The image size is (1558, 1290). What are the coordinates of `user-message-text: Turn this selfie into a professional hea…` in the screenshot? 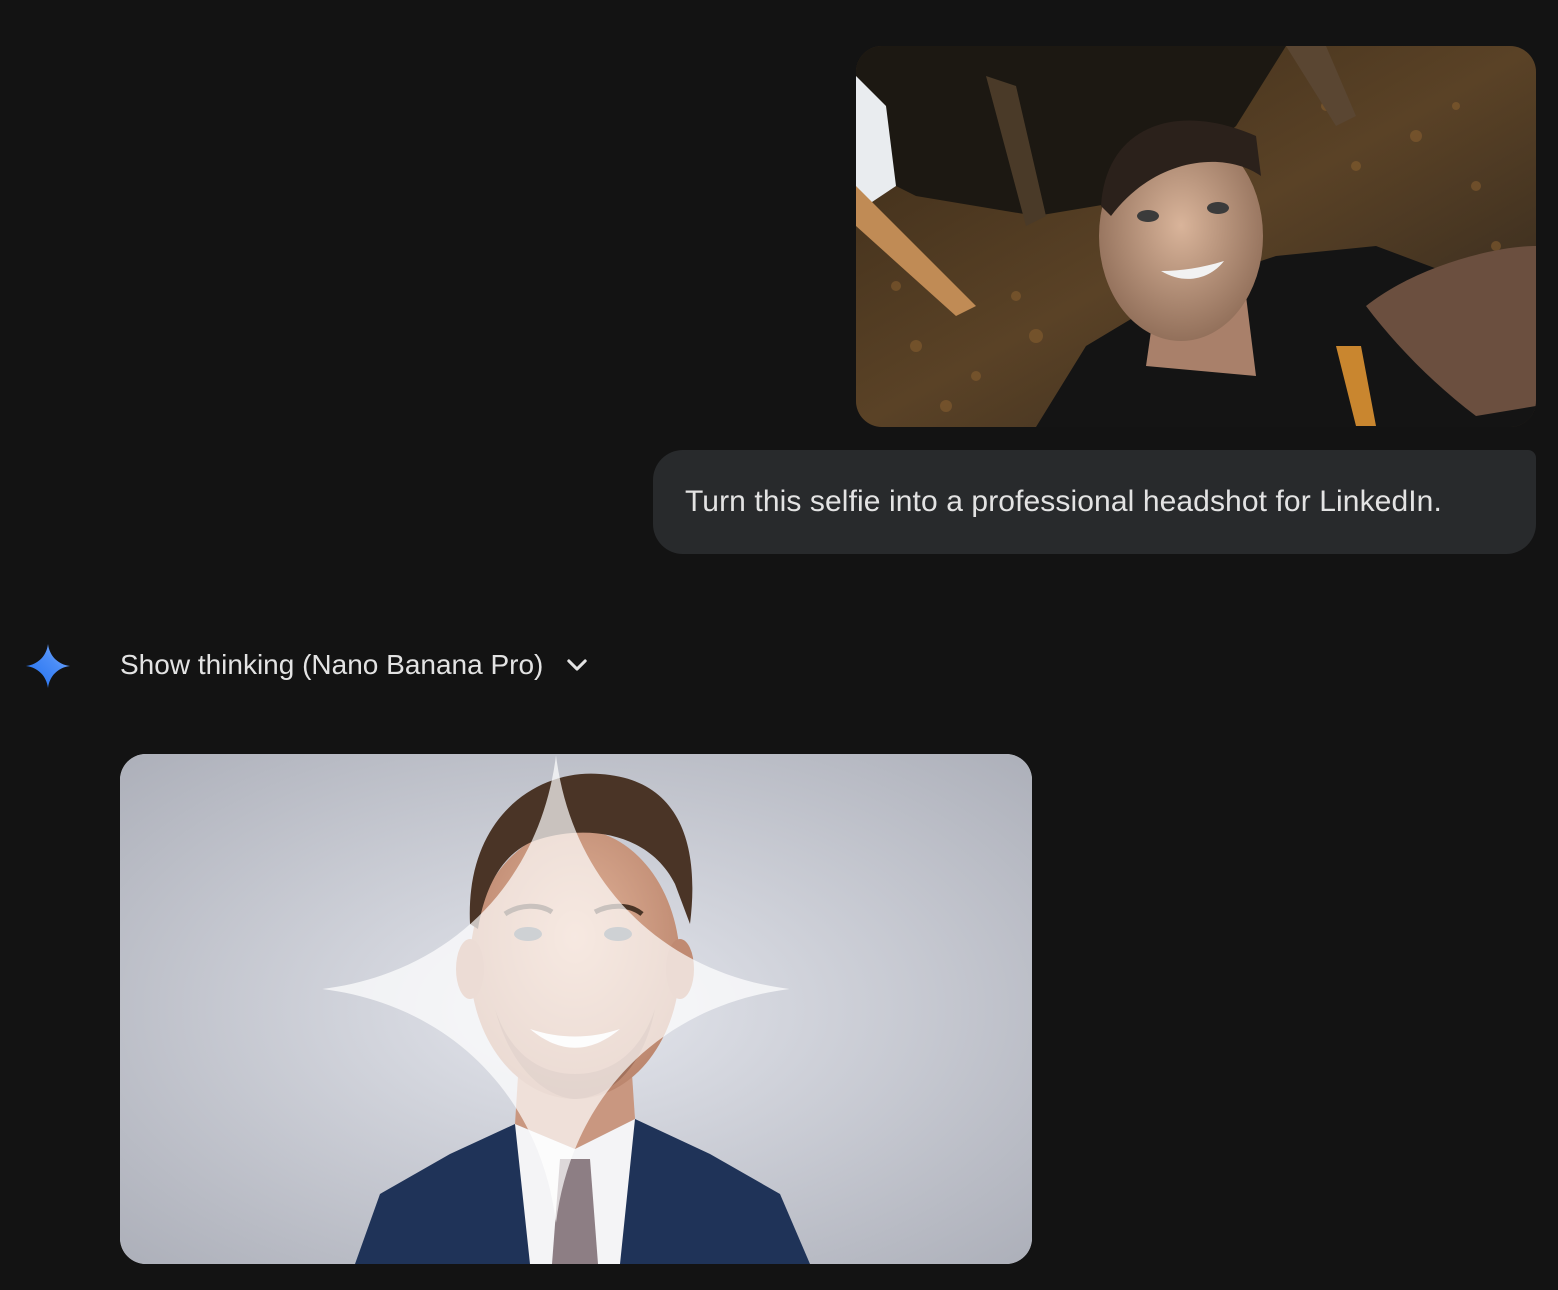 It's located at (1063, 501).